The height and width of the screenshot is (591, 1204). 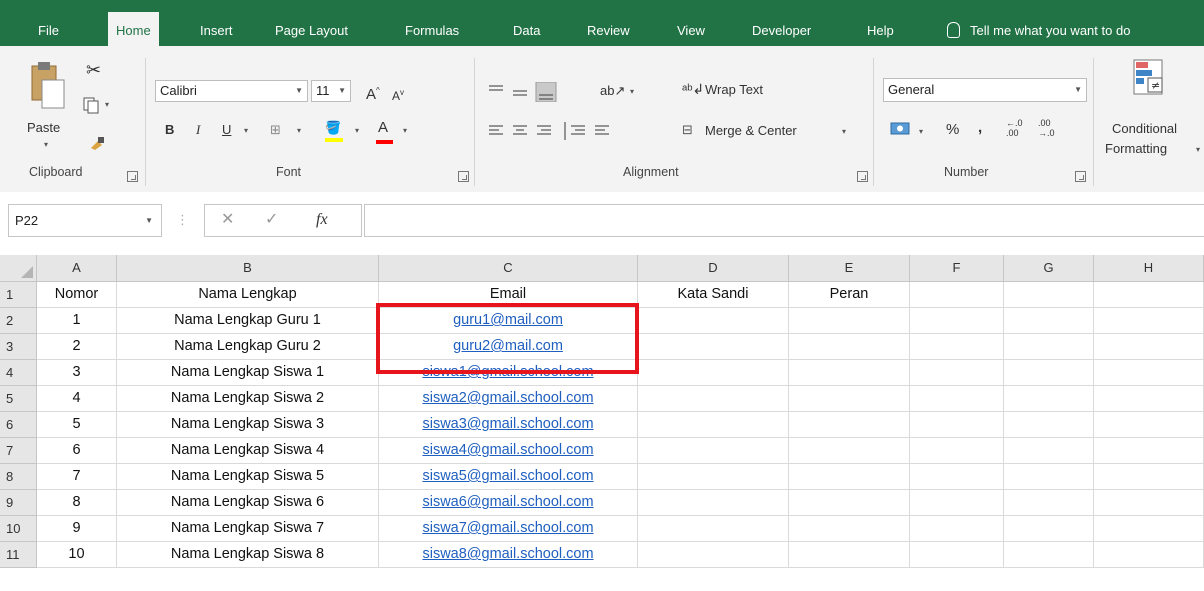 I want to click on row-header: 8, so click(x=18, y=477).